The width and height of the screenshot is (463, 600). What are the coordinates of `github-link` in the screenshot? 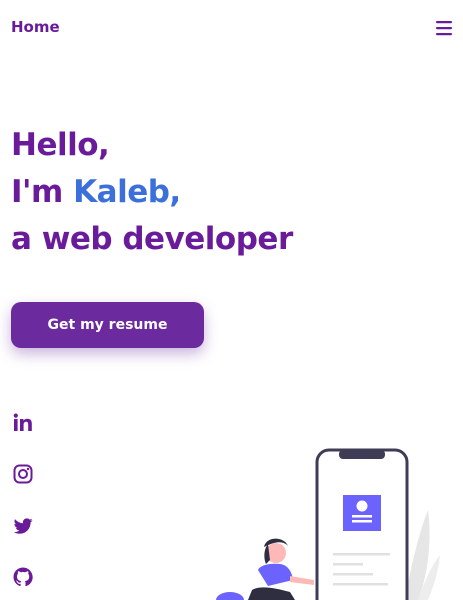 It's located at (23, 577).